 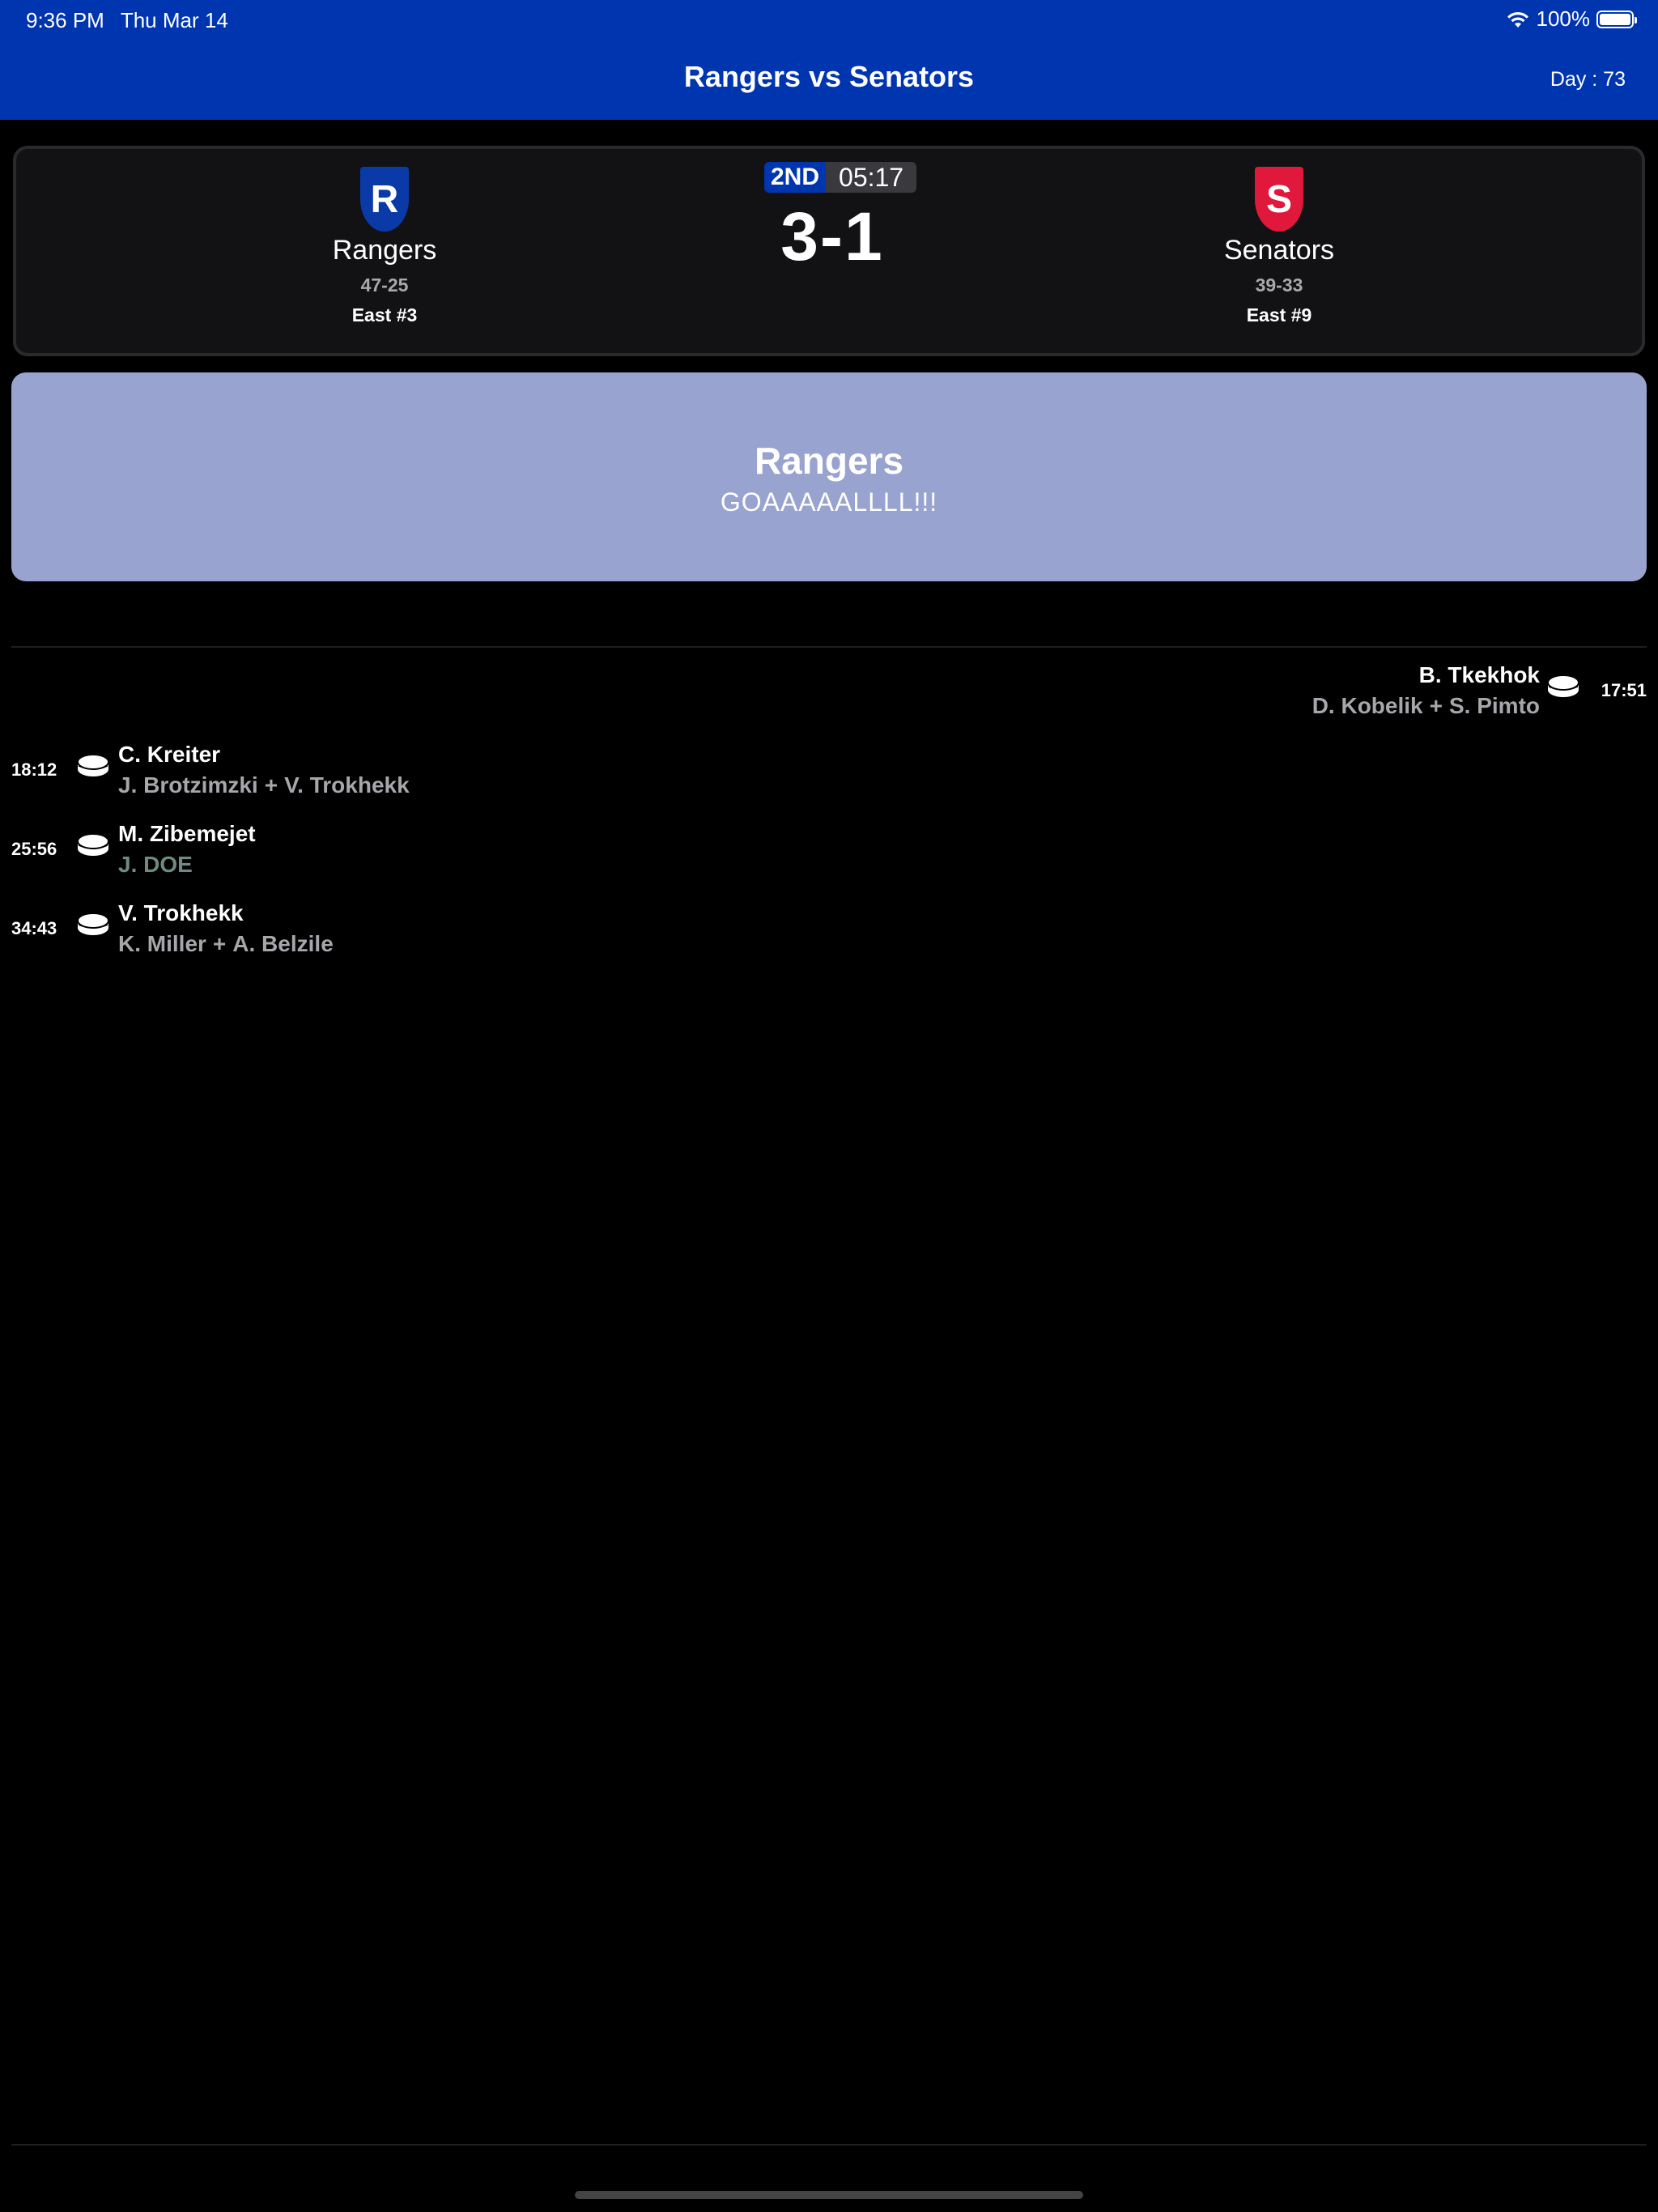 I want to click on divider, so click(x=829, y=647).